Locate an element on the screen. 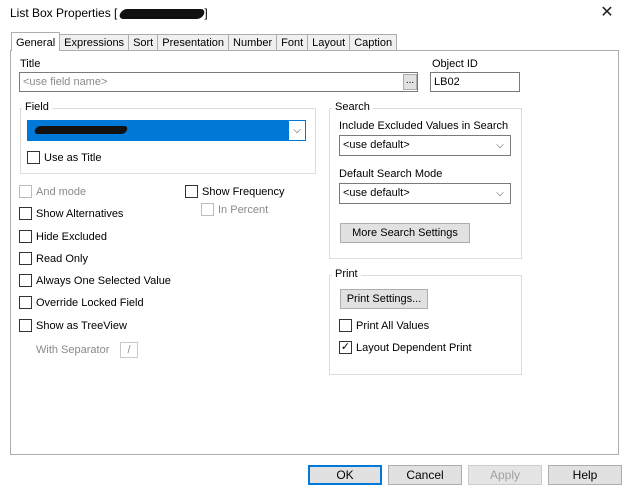  include-excluded-select: <use default> ⌵ is located at coordinates (425, 145).